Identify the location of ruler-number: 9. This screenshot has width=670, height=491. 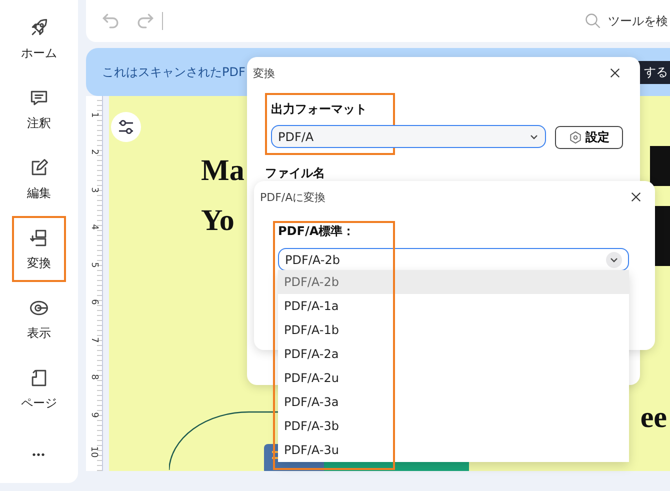
(94, 415).